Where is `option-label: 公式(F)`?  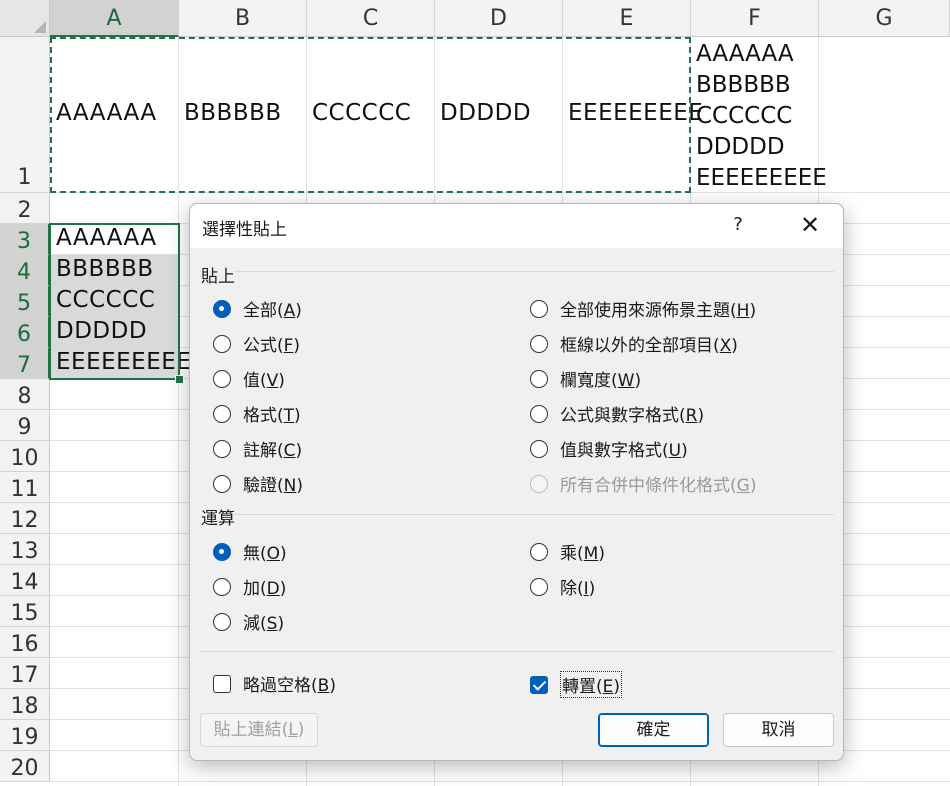 option-label: 公式(F) is located at coordinates (272, 346).